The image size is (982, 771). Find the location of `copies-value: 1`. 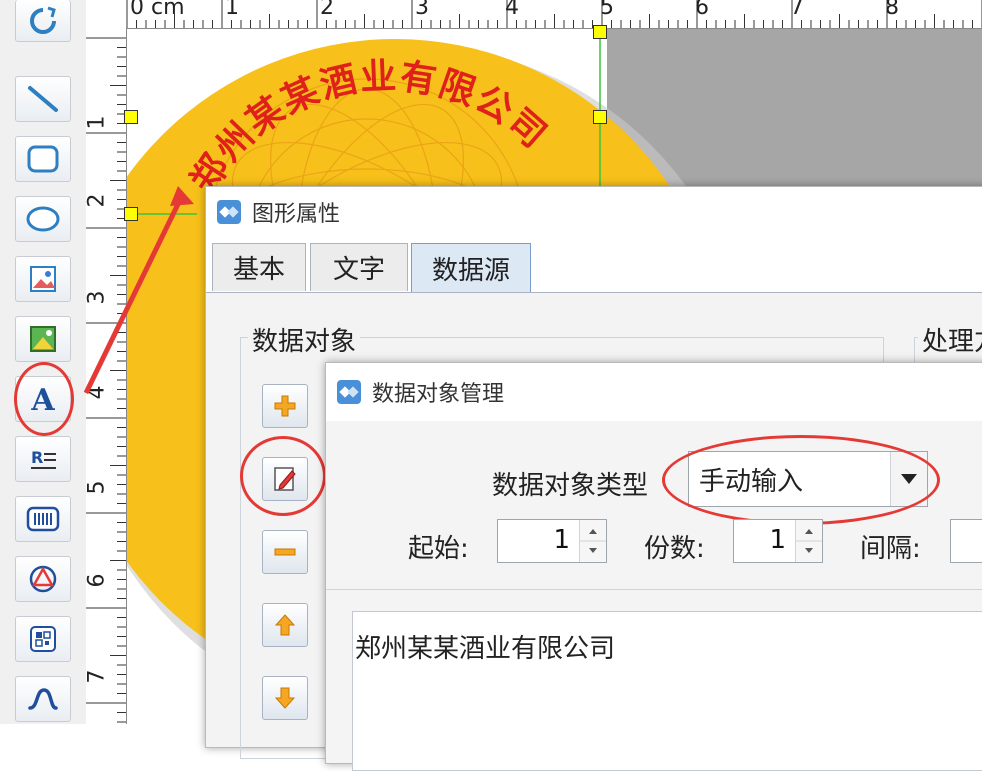

copies-value: 1 is located at coordinates (777, 540).